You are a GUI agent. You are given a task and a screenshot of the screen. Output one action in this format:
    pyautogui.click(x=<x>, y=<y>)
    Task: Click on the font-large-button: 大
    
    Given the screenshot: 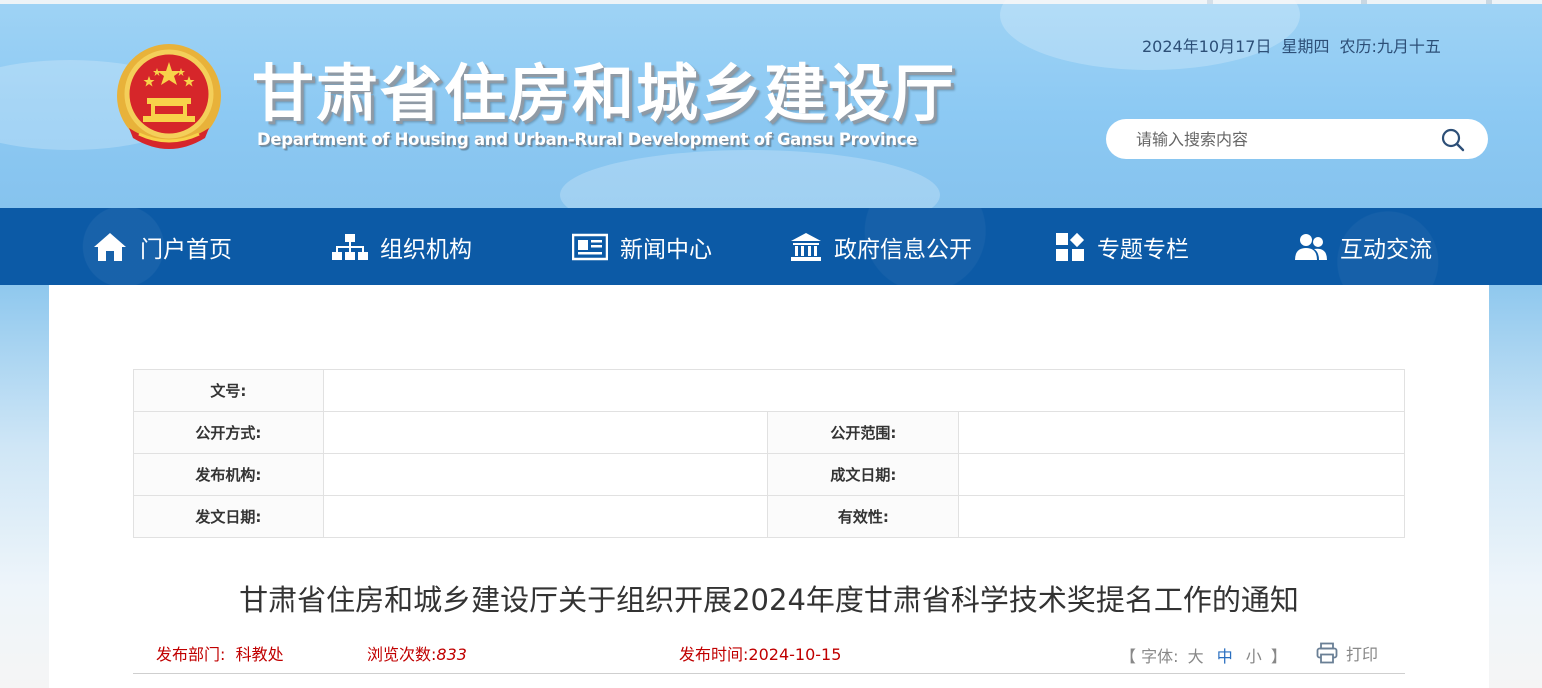 What is the action you would take?
    pyautogui.click(x=1196, y=656)
    